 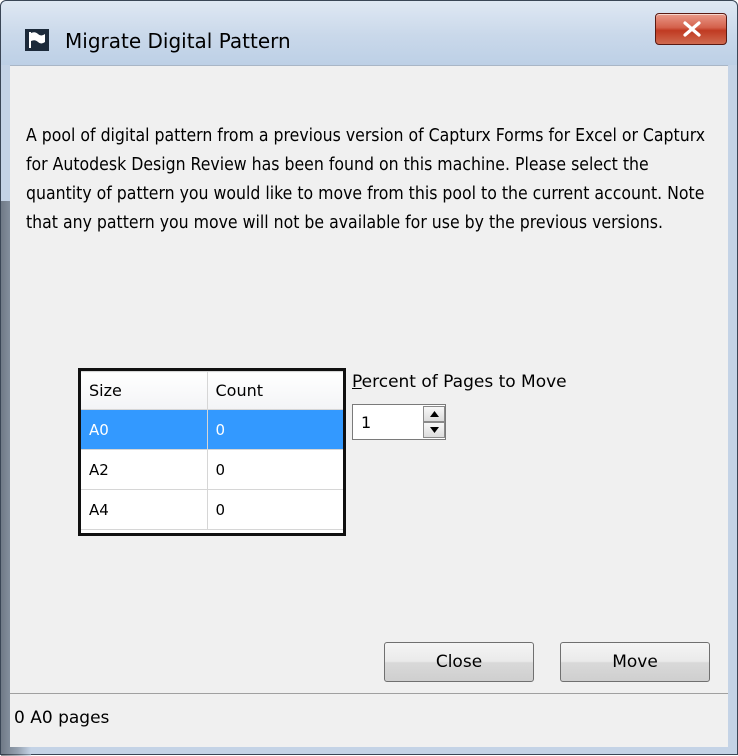 What do you see at coordinates (357, 382) in the screenshot?
I see `percent-label-mnemonic: P` at bounding box center [357, 382].